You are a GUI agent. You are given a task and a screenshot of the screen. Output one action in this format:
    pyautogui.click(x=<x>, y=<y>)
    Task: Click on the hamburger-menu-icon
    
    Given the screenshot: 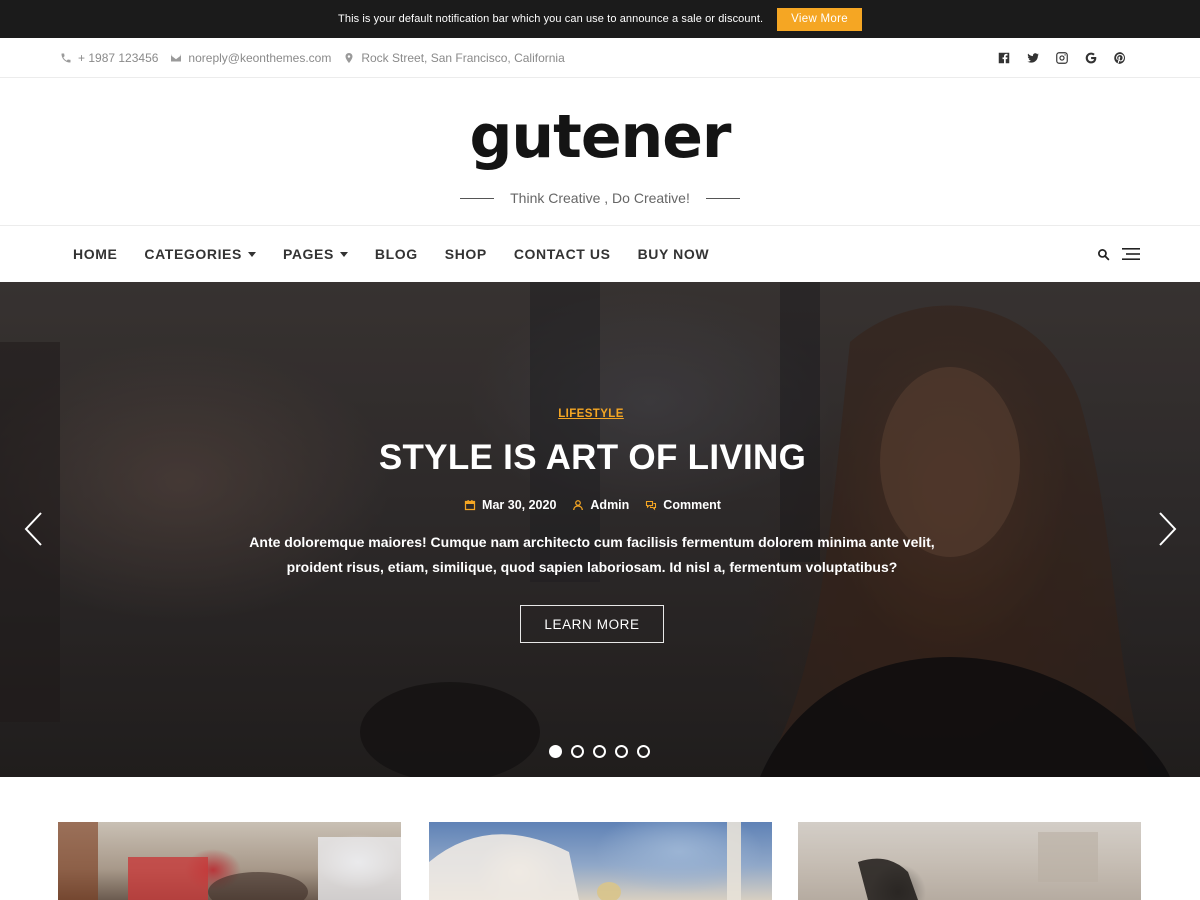 What is the action you would take?
    pyautogui.click(x=1131, y=254)
    